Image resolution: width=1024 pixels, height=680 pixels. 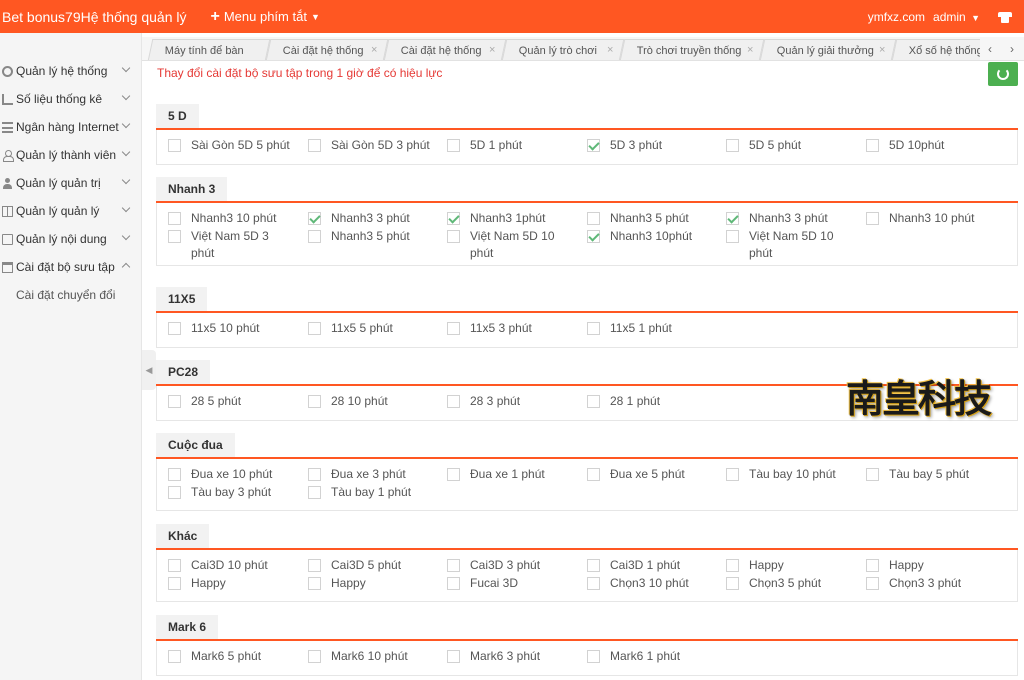 What do you see at coordinates (375, 492) in the screenshot?
I see `option-checkbox: Tàu bay 1 phút` at bounding box center [375, 492].